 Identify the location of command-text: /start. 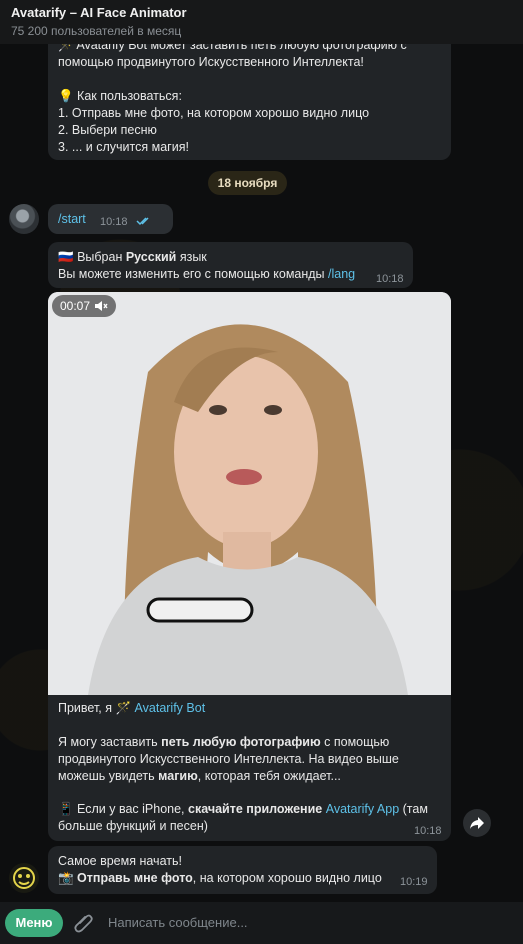
(72, 219).